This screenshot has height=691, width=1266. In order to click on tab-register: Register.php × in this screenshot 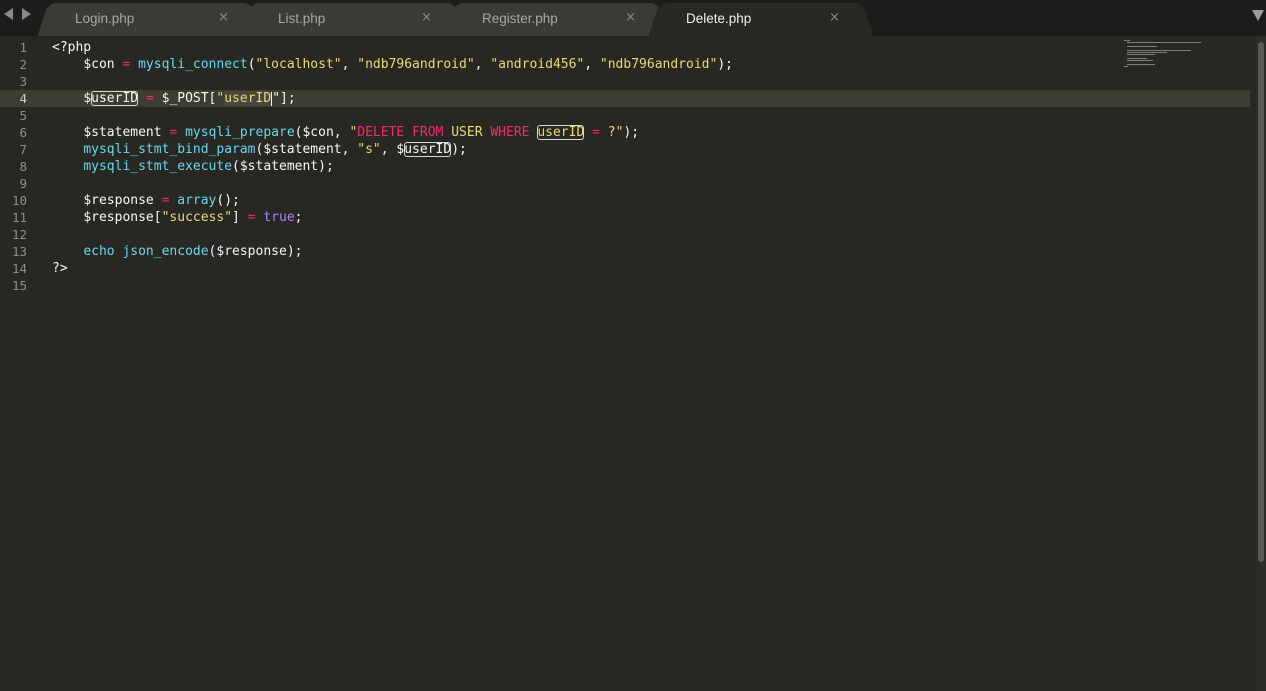, I will do `click(557, 19)`.